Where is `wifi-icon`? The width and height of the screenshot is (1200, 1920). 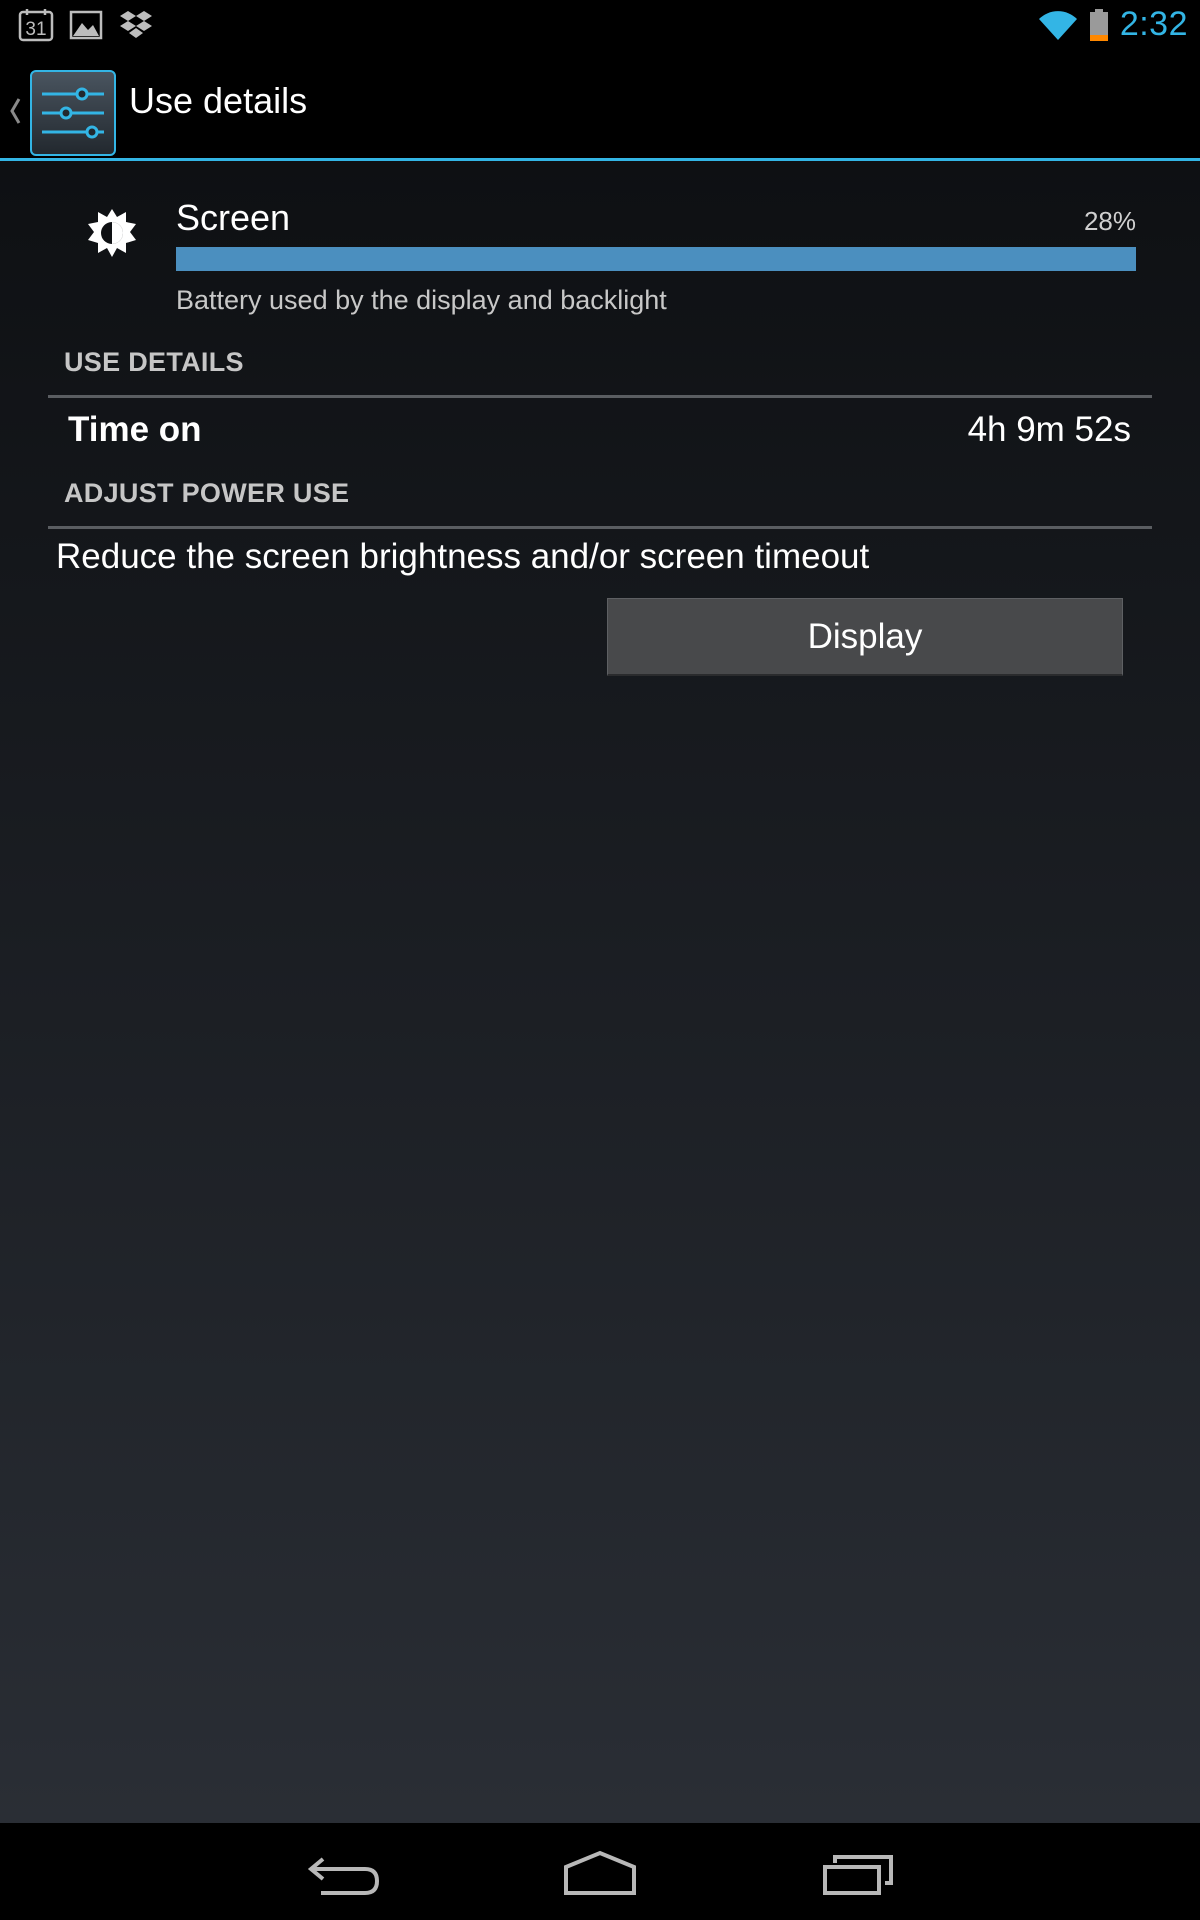 wifi-icon is located at coordinates (1057, 25).